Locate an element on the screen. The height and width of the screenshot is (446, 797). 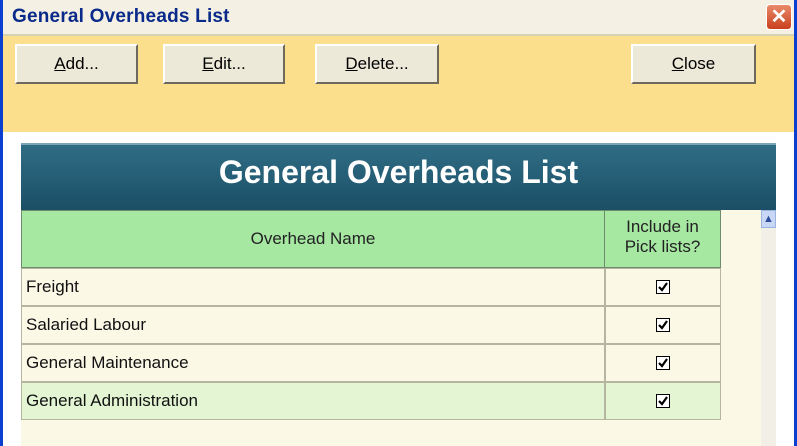
column-header-overhead-name: Overhead Name is located at coordinates (313, 239).